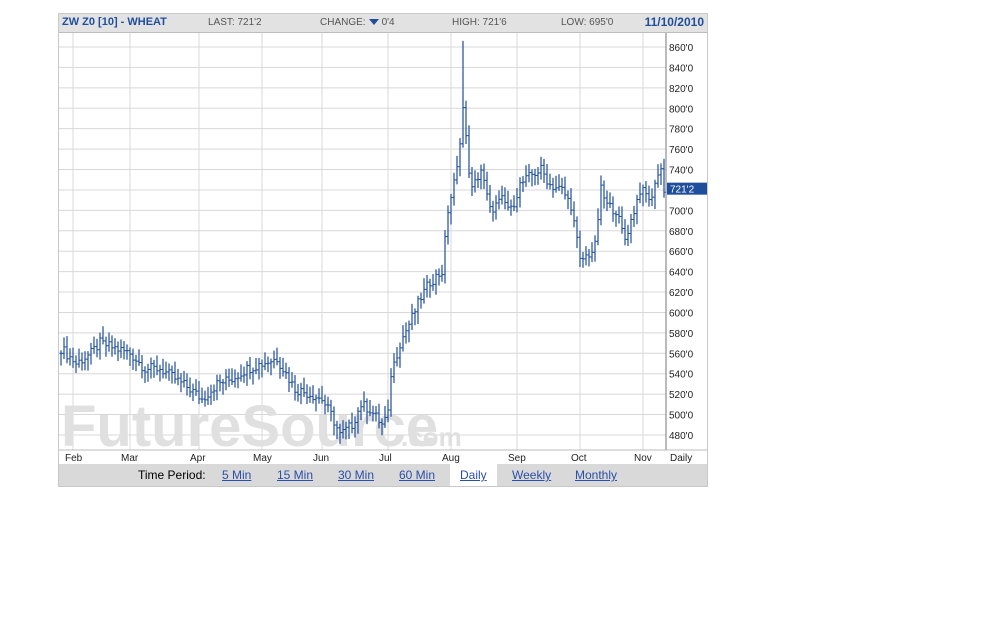 This screenshot has height=630, width=1008. I want to click on y-tick-label: 540'0, so click(681, 375).